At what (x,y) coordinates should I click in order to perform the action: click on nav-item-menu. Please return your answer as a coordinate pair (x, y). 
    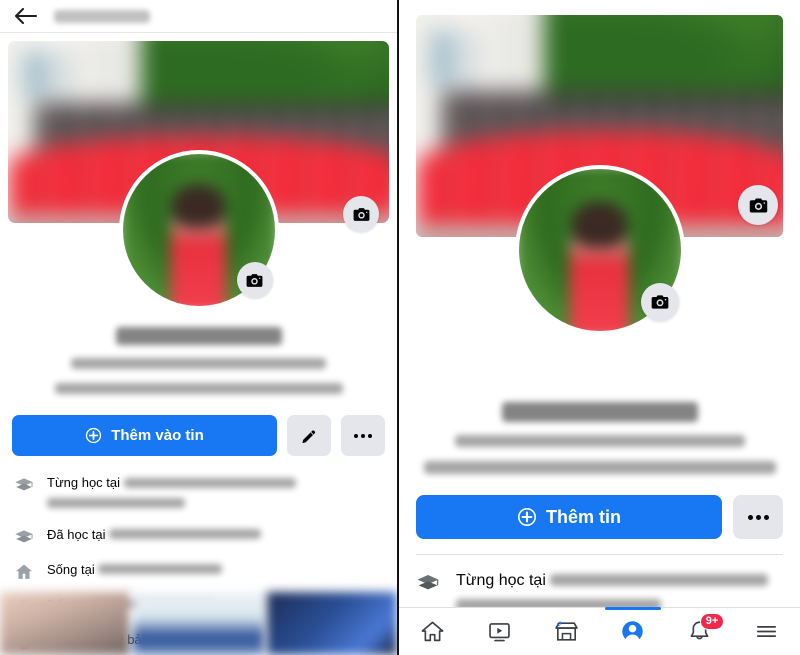
    Looking at the image, I should click on (766, 631).